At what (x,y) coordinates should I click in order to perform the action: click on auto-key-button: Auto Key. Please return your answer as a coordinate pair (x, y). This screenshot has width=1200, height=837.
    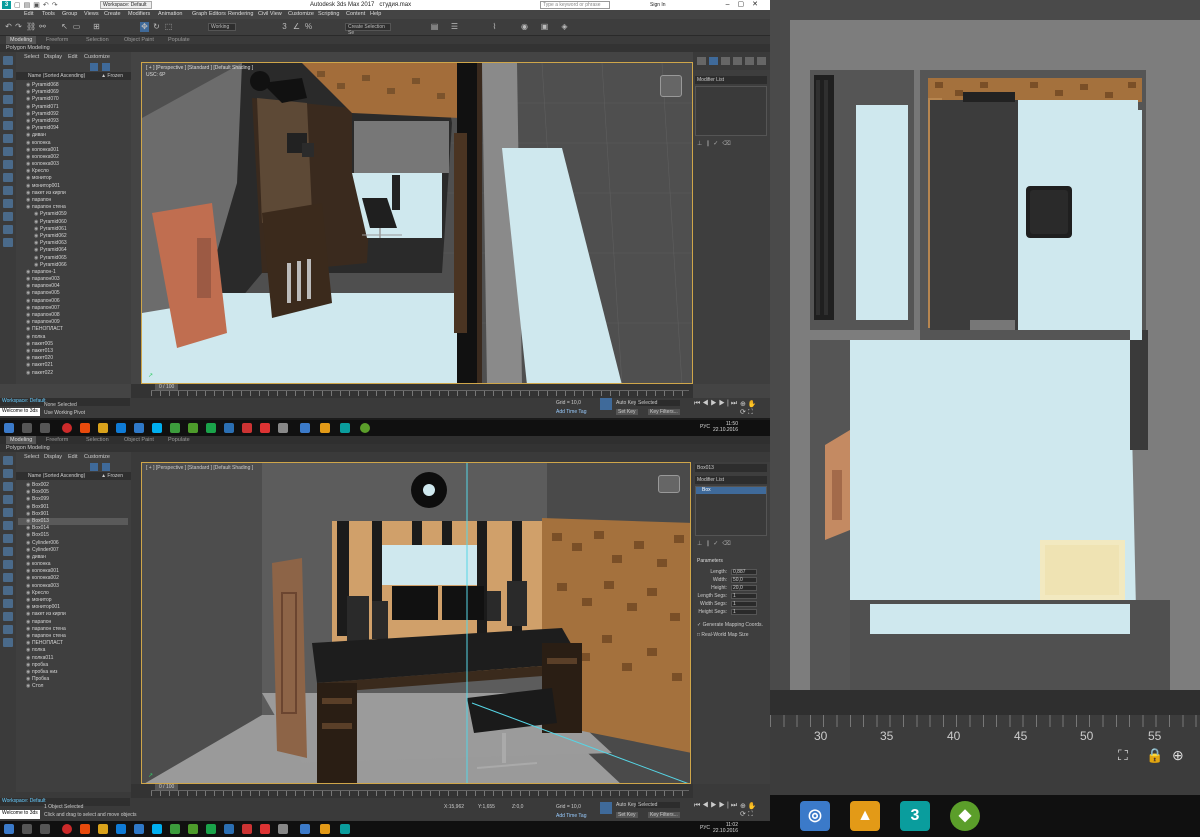
    Looking at the image, I should click on (626, 403).